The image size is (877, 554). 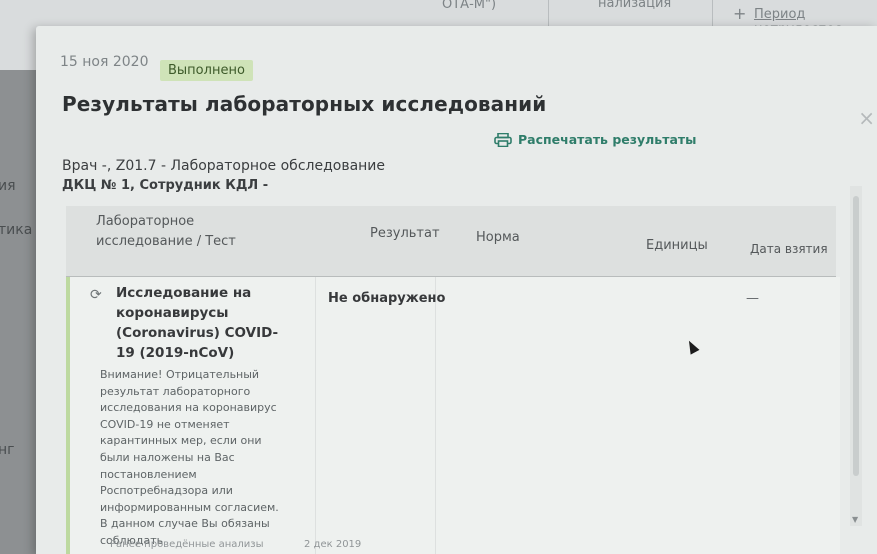 What do you see at coordinates (607, 139) in the screenshot?
I see `print-label: Распечатать результаты` at bounding box center [607, 139].